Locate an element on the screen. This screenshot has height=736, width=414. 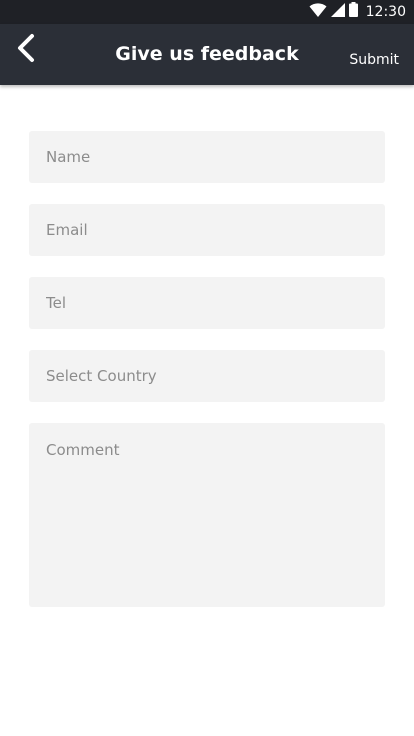
back-button is located at coordinates (26, 50).